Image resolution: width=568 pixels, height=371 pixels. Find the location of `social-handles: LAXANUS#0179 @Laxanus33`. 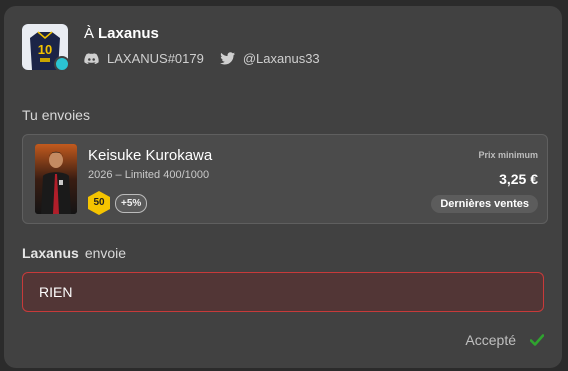

social-handles: LAXANUS#0179 @Laxanus33 is located at coordinates (202, 58).